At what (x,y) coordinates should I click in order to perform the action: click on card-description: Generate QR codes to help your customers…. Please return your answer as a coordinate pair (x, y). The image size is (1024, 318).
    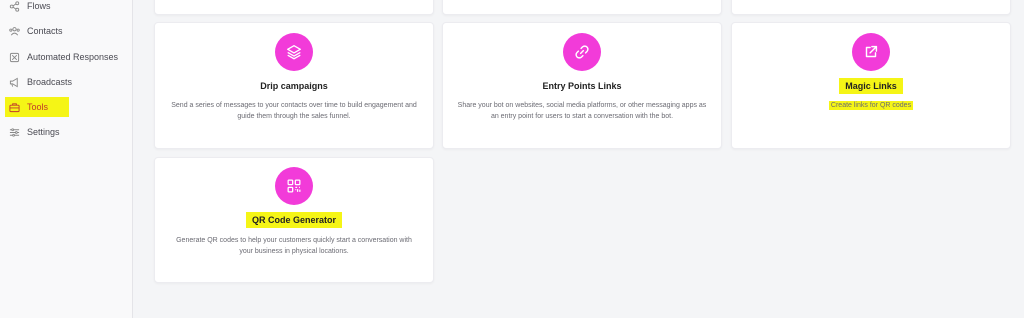
    Looking at the image, I should click on (294, 246).